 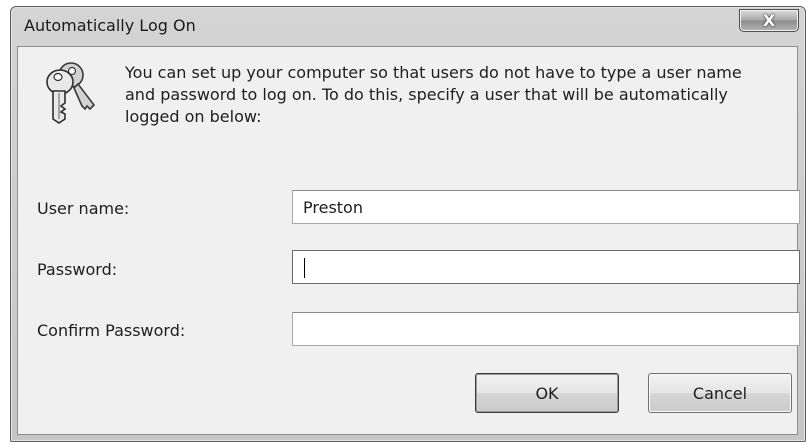 What do you see at coordinates (546, 329) in the screenshot?
I see `confirm-password-input` at bounding box center [546, 329].